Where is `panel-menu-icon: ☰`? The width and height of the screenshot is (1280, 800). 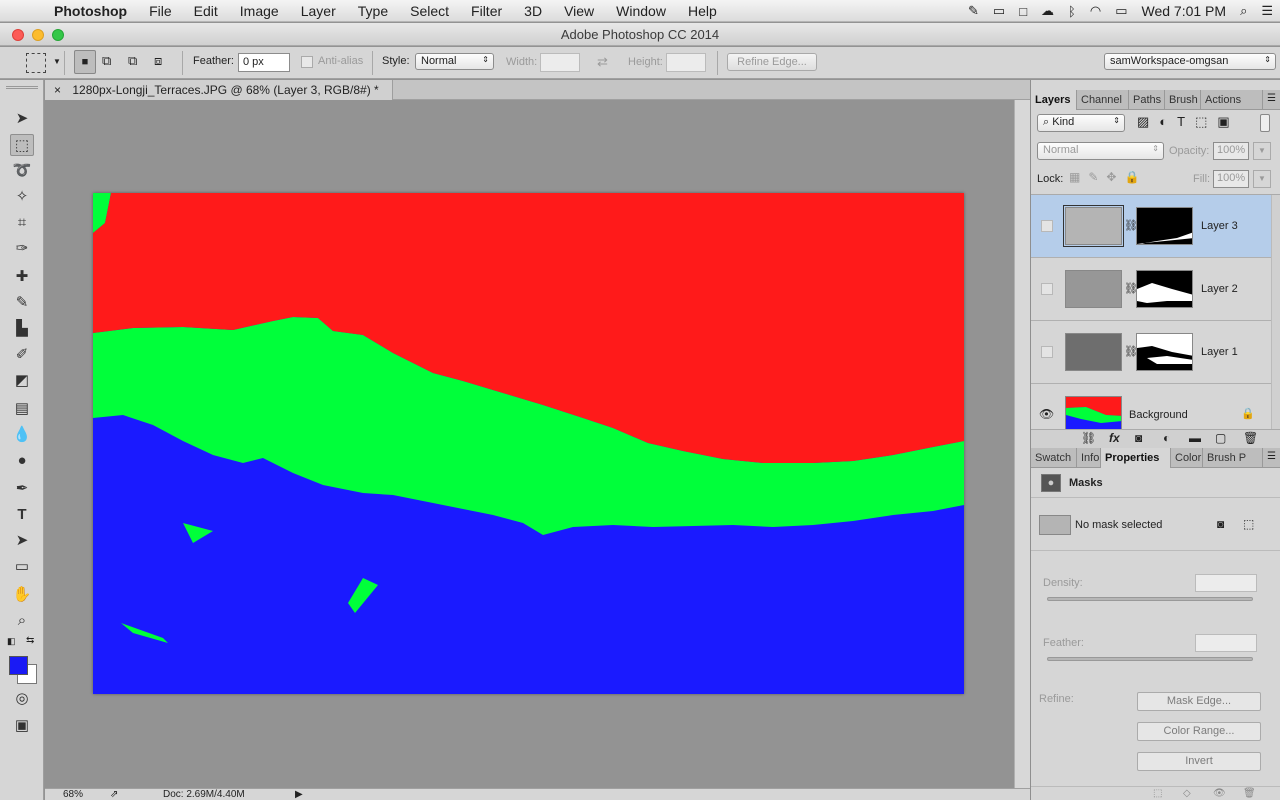
panel-menu-icon: ☰ is located at coordinates (1271, 98).